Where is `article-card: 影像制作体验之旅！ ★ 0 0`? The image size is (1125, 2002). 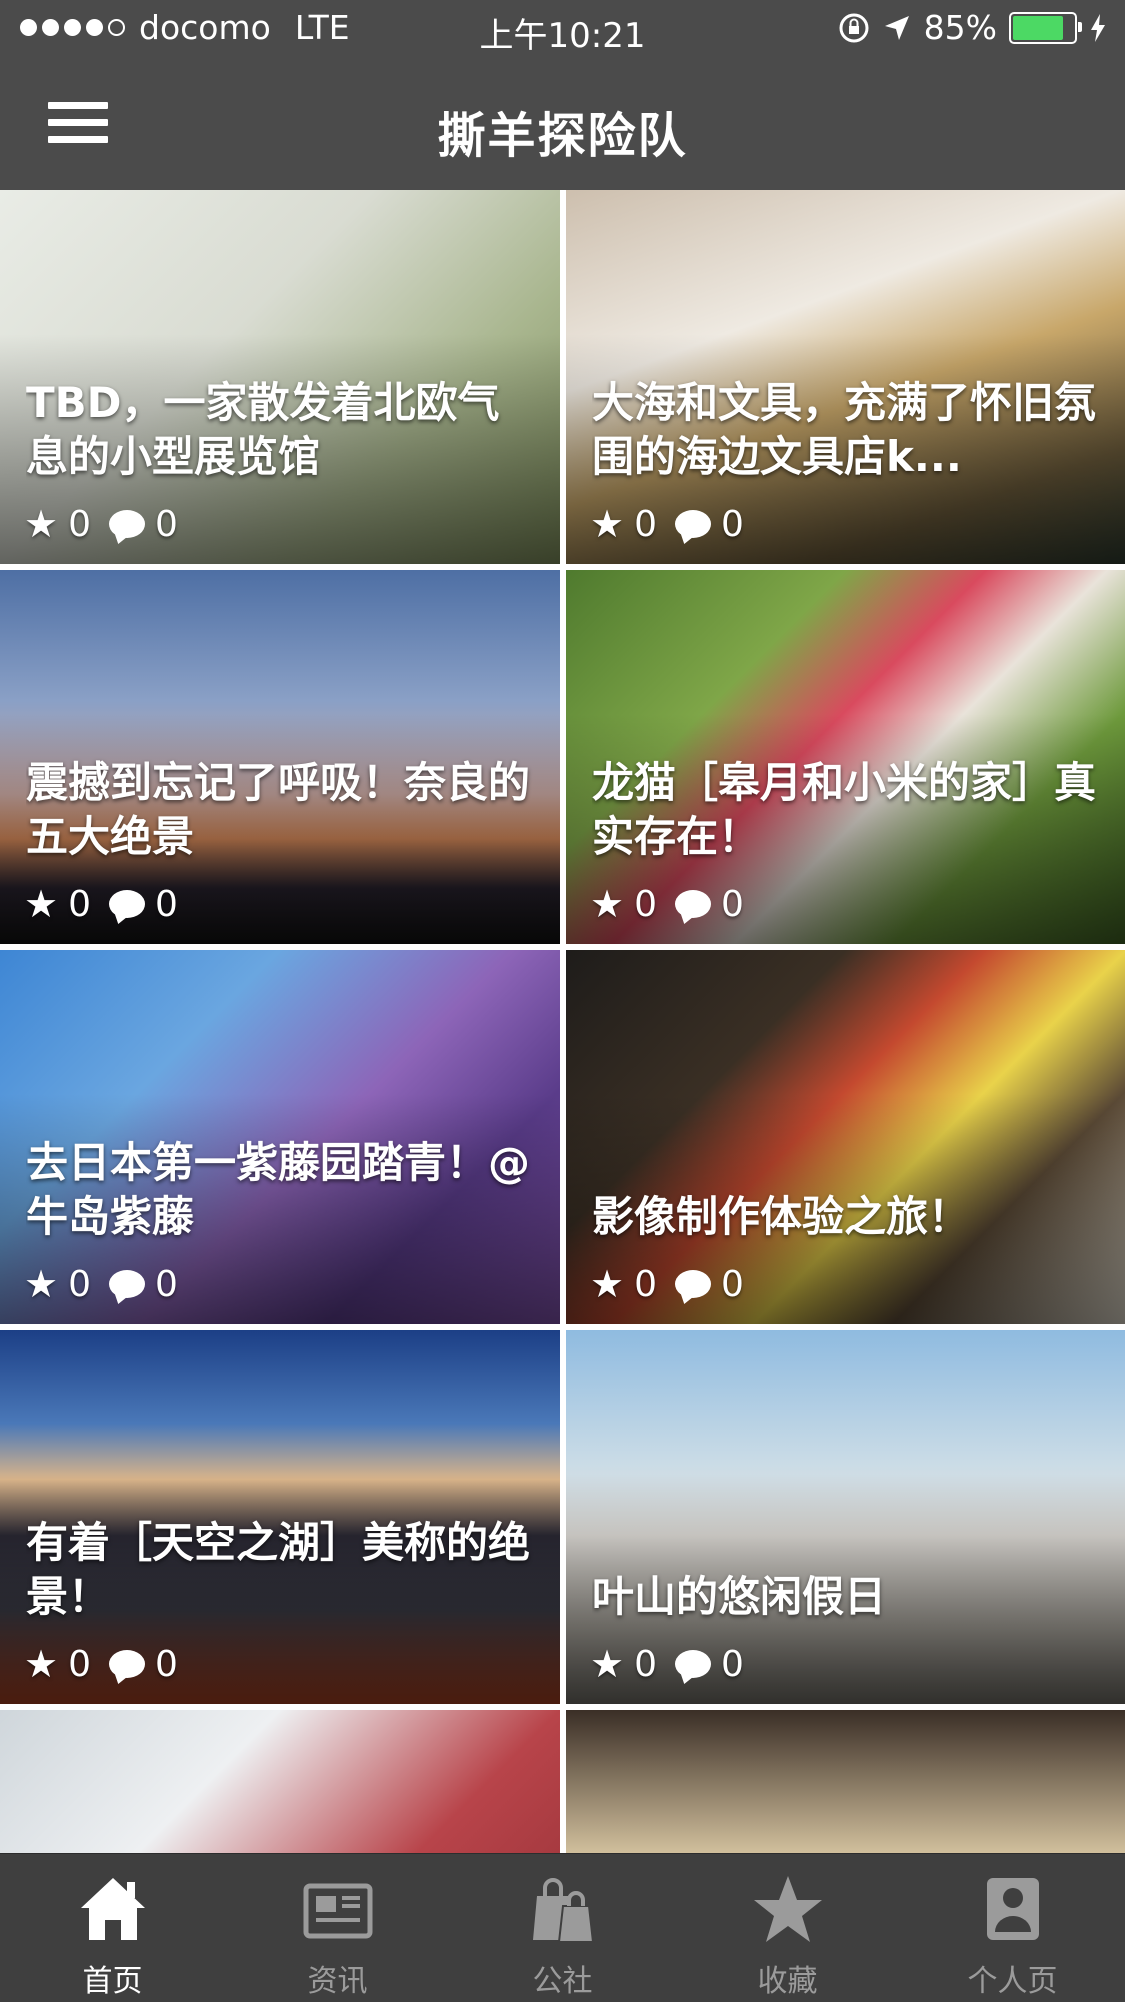 article-card: 影像制作体验之旅！ ★ 0 0 is located at coordinates (845, 1137).